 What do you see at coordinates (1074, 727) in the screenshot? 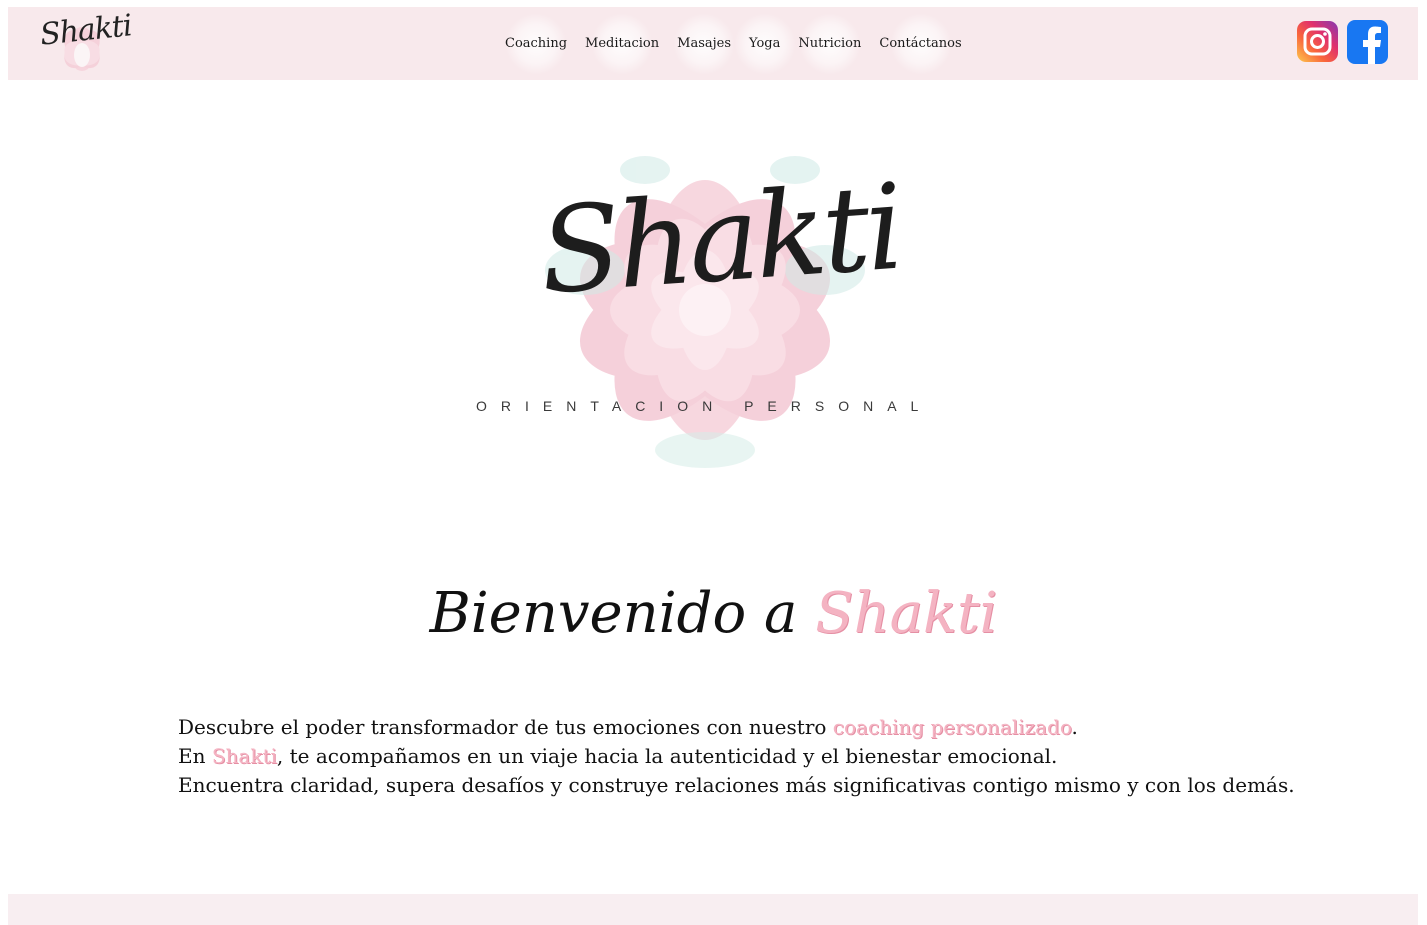
I see `intro-text-segment: .` at bounding box center [1074, 727].